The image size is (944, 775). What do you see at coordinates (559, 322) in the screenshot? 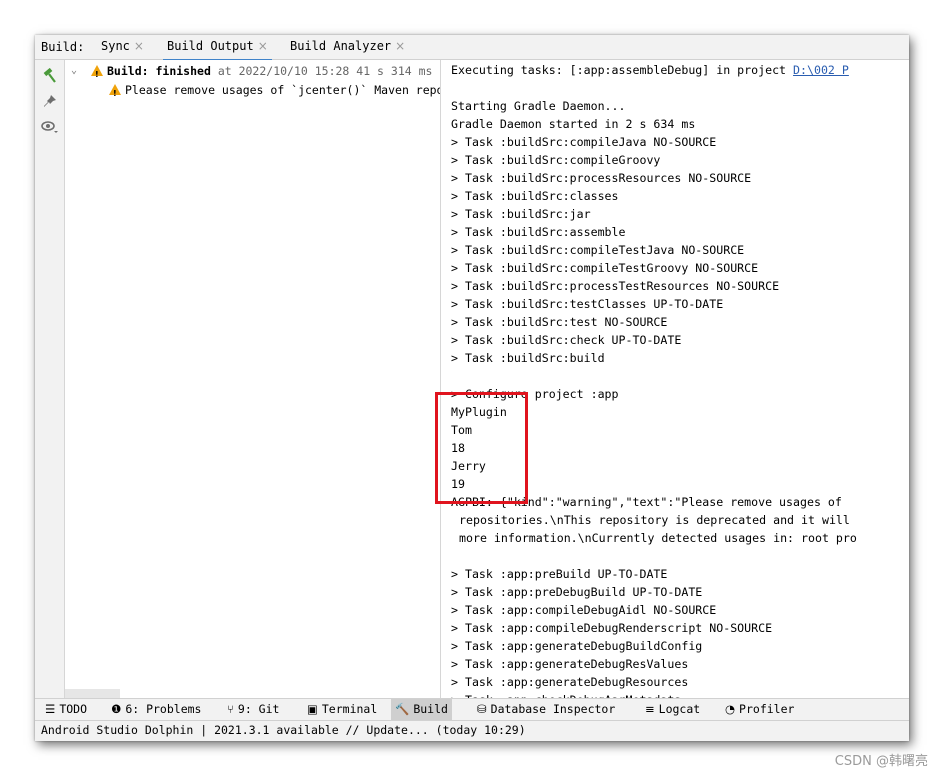
I see `console-line: > Task :buildSrc:test NO-SOURCE` at bounding box center [559, 322].